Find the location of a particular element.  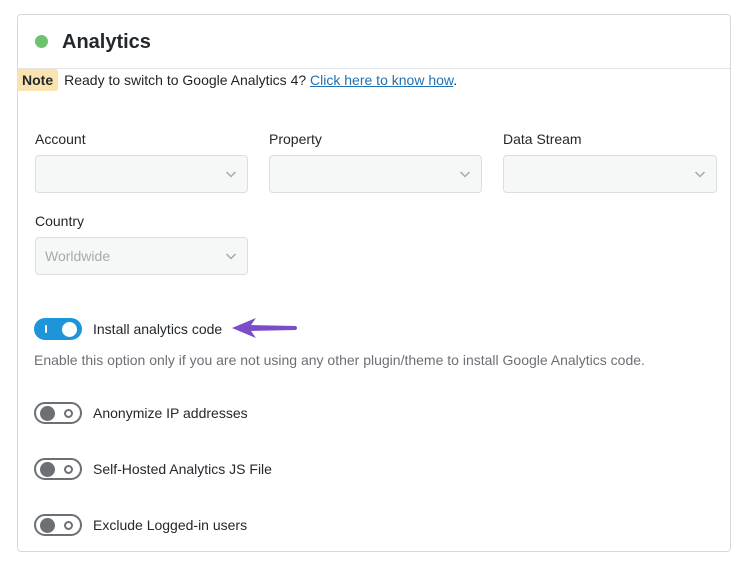

status-dot-icon is located at coordinates (41, 41).